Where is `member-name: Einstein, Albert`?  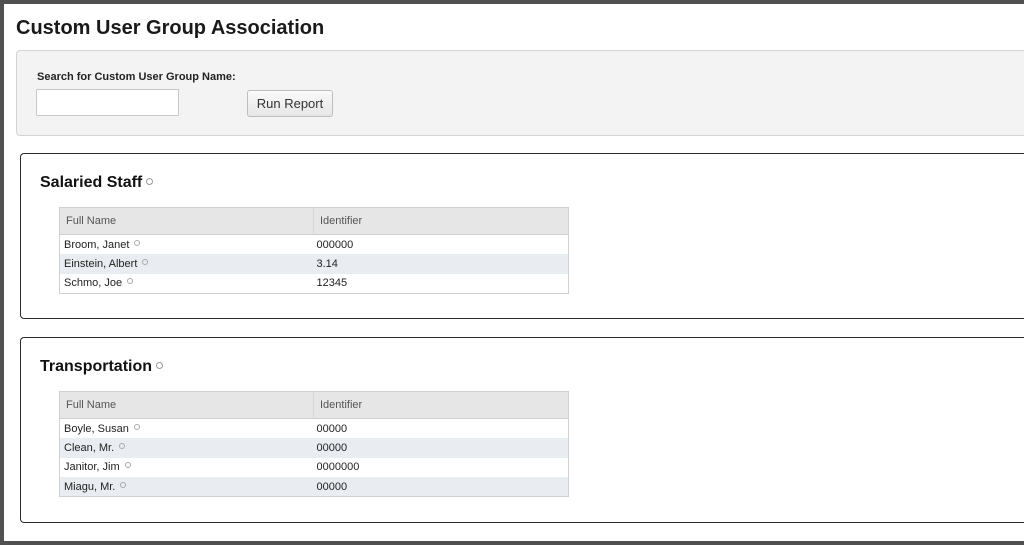 member-name: Einstein, Albert is located at coordinates (101, 263).